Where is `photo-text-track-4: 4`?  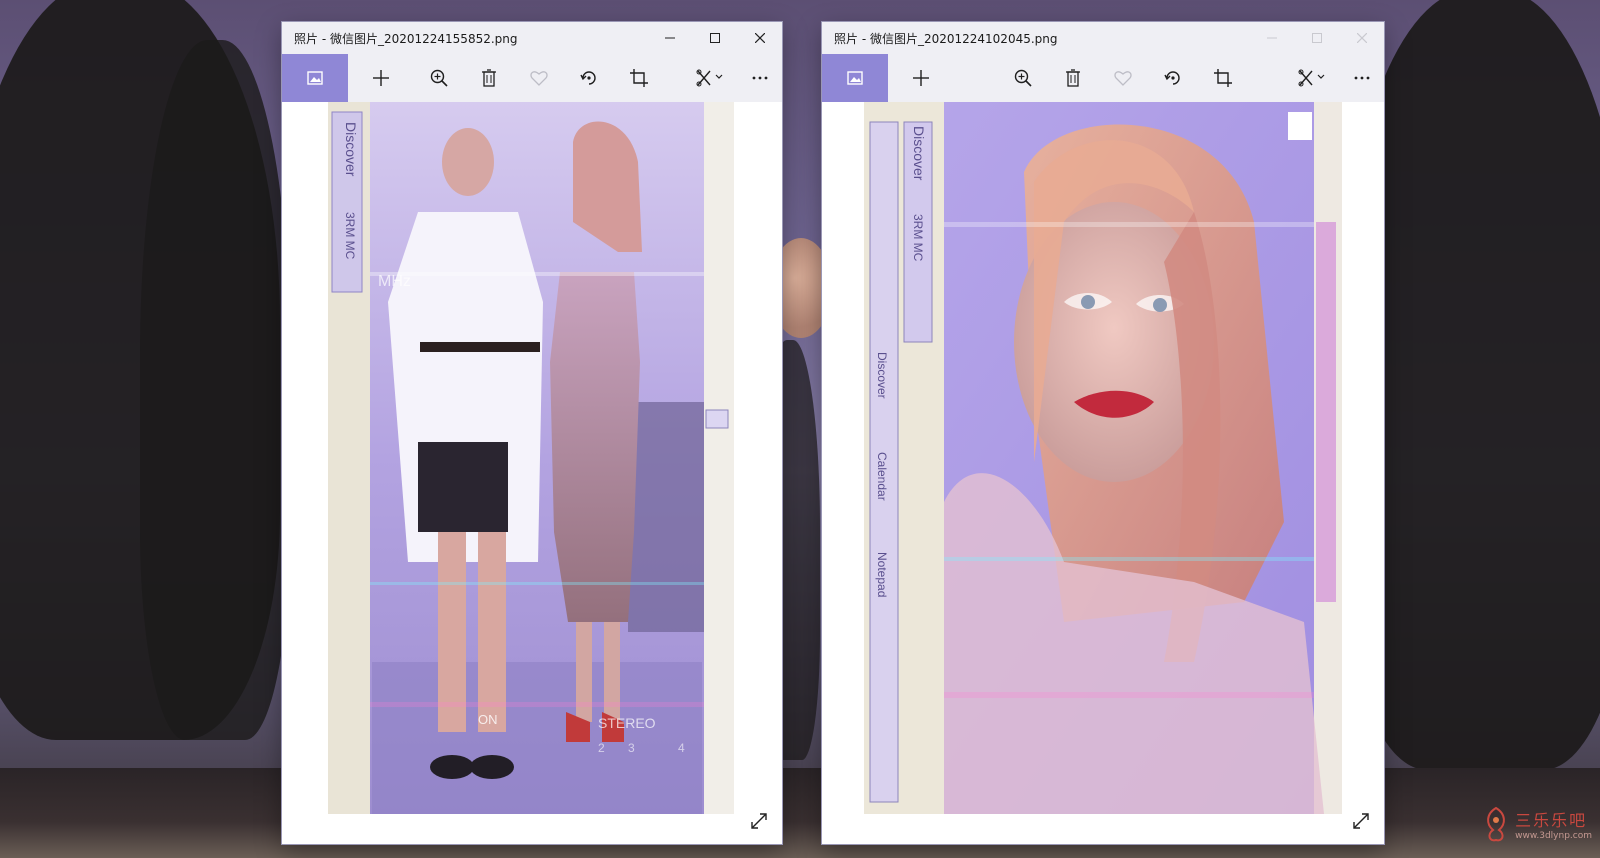 photo-text-track-4: 4 is located at coordinates (681, 748).